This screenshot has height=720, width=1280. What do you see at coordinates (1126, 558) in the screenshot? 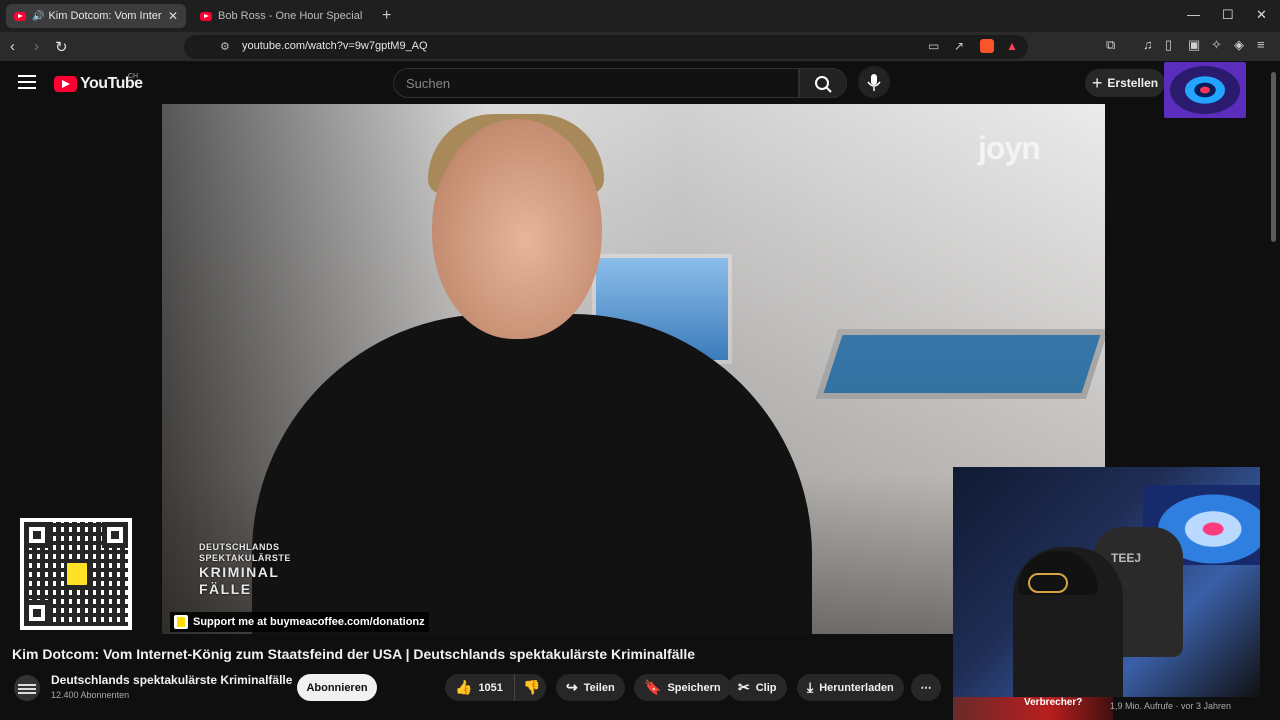
I see `chair-brand-text: TEEJ` at bounding box center [1126, 558].